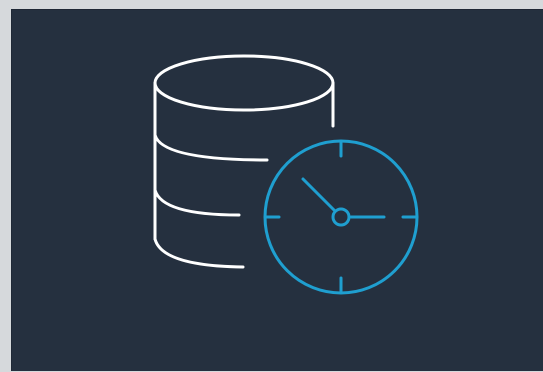  Describe the element at coordinates (244, 83) in the screenshot. I see `database-top-ellipse` at that location.